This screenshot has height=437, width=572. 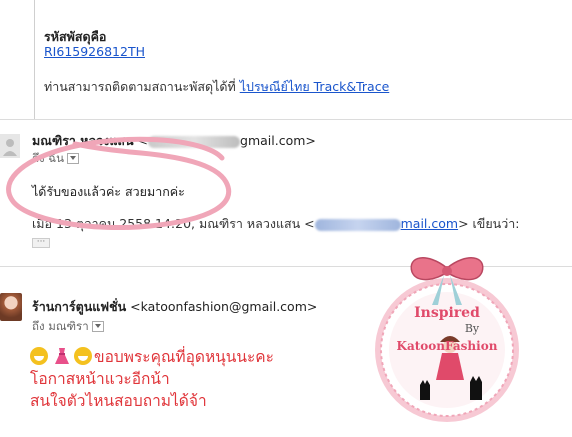 I want to click on tracking-number-link: RI615926812TH, so click(x=94, y=51).